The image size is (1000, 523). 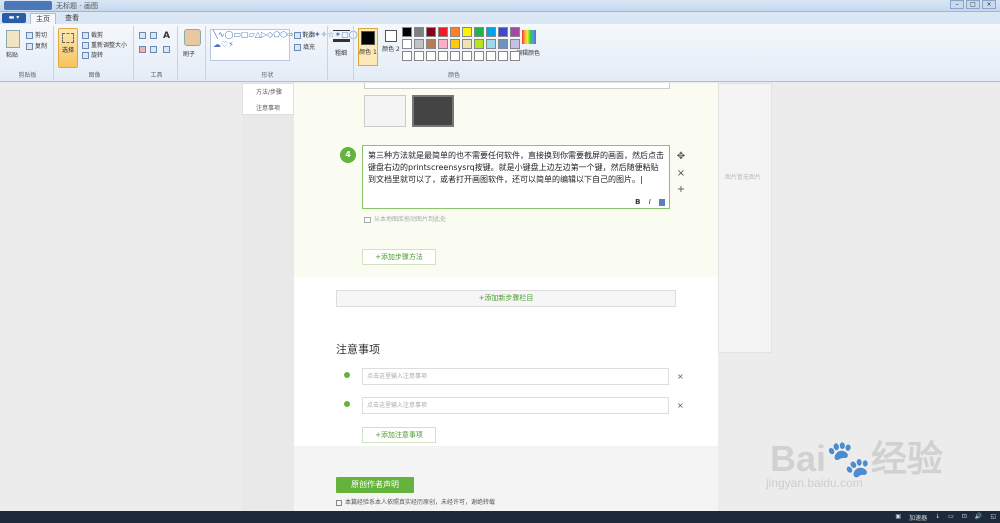 What do you see at coordinates (304, 34) in the screenshot?
I see `outline-button: 轮廓` at bounding box center [304, 34].